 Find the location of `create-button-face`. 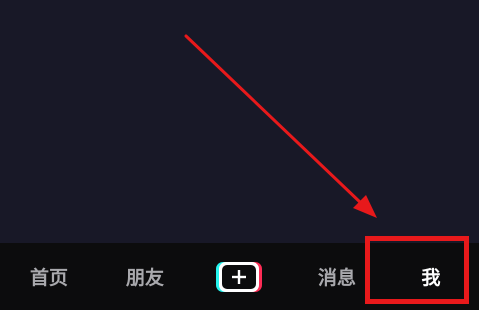

create-button-face is located at coordinates (239, 277).